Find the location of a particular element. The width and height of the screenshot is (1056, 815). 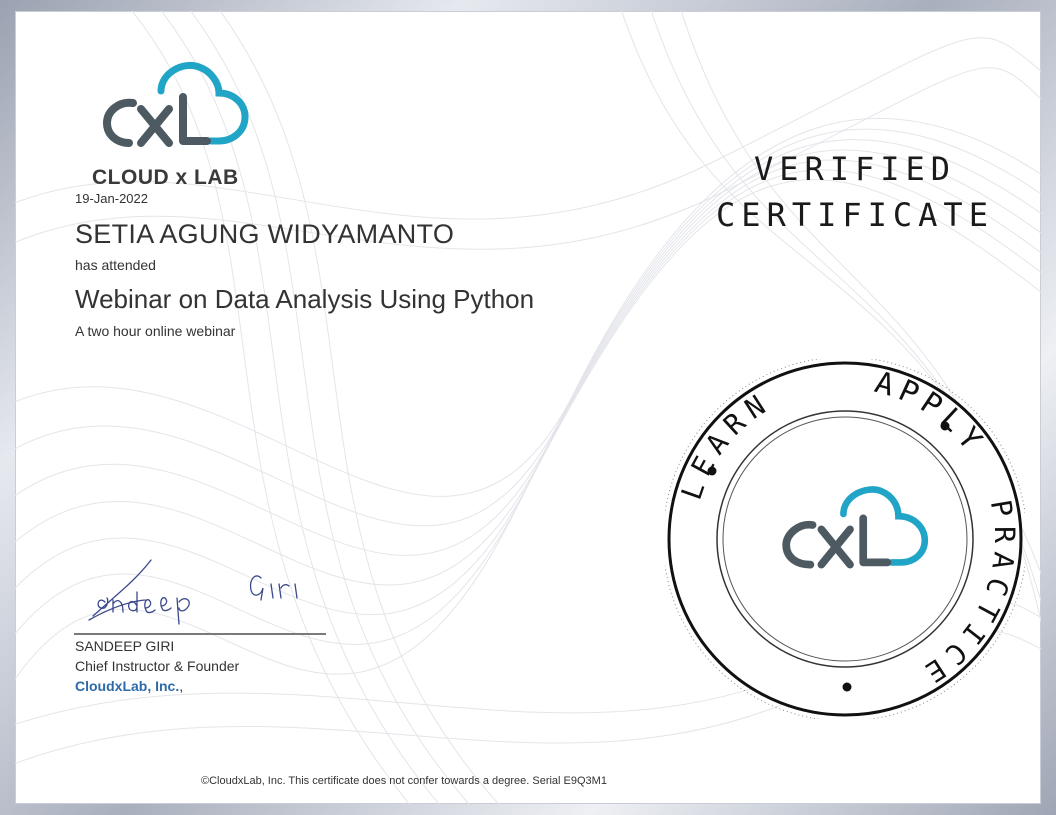

issue-date: 19-Jan-2022 is located at coordinates (111, 198).